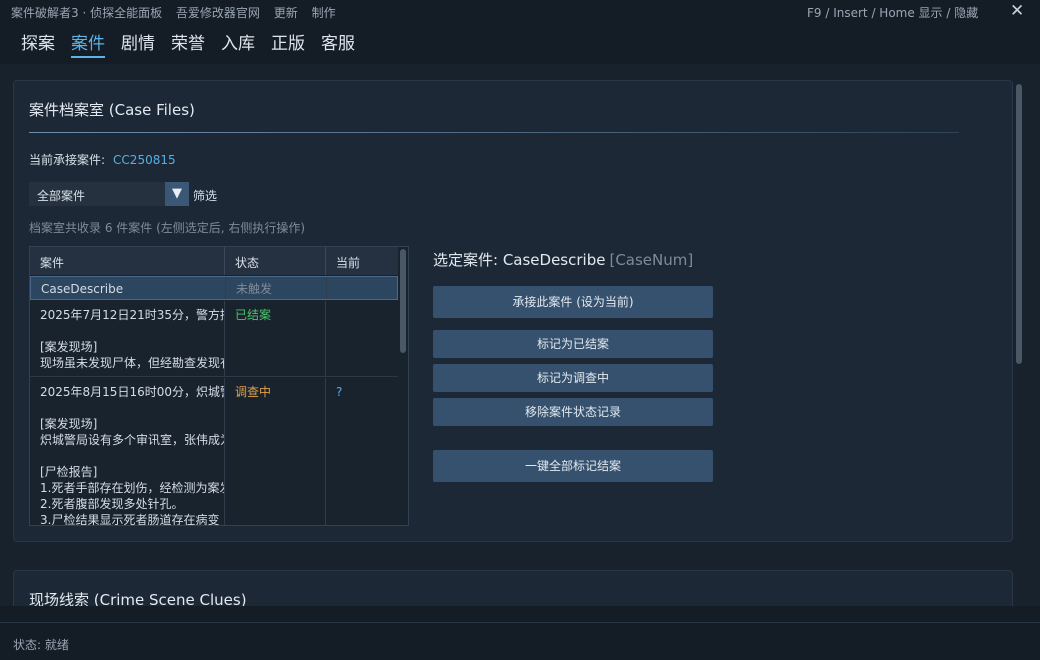 The width and height of the screenshot is (1040, 660). I want to click on mark-closed-button: 标记为已结案, so click(573, 344).